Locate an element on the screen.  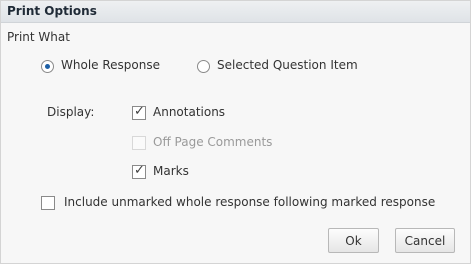
whole-response-label: Whole Response is located at coordinates (110, 65).